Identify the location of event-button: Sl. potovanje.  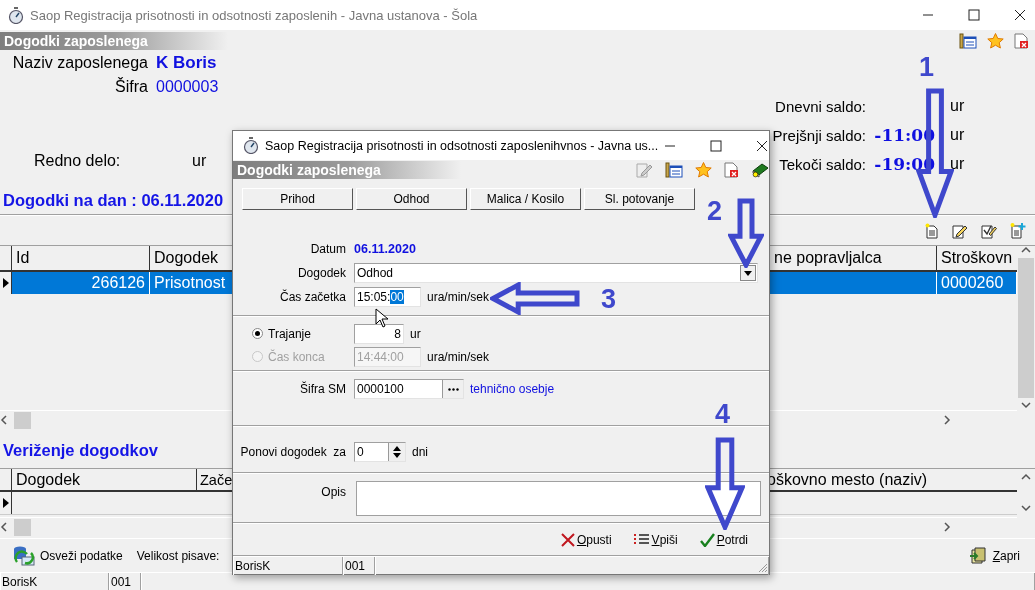
(639, 199).